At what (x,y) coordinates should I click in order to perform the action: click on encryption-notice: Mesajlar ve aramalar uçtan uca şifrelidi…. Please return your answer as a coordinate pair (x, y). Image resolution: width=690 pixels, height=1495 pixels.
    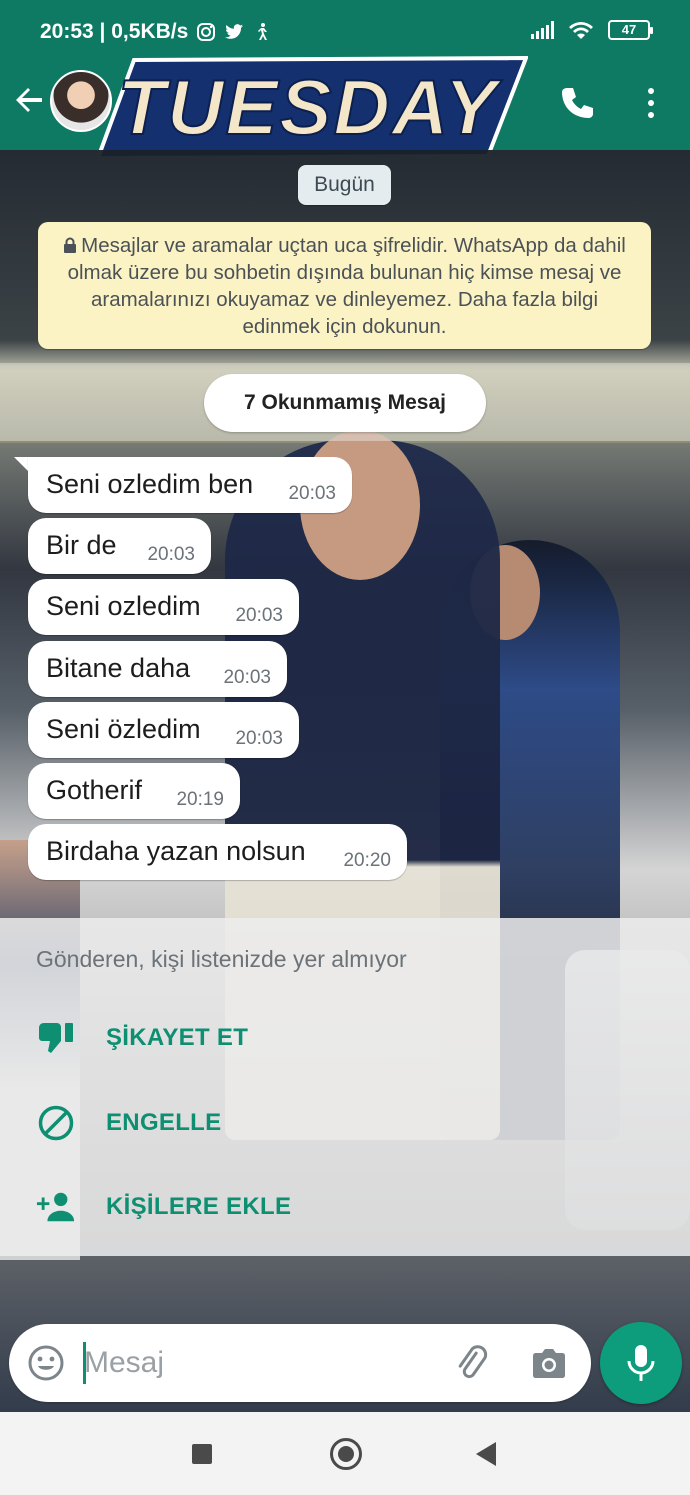
    Looking at the image, I should click on (344, 285).